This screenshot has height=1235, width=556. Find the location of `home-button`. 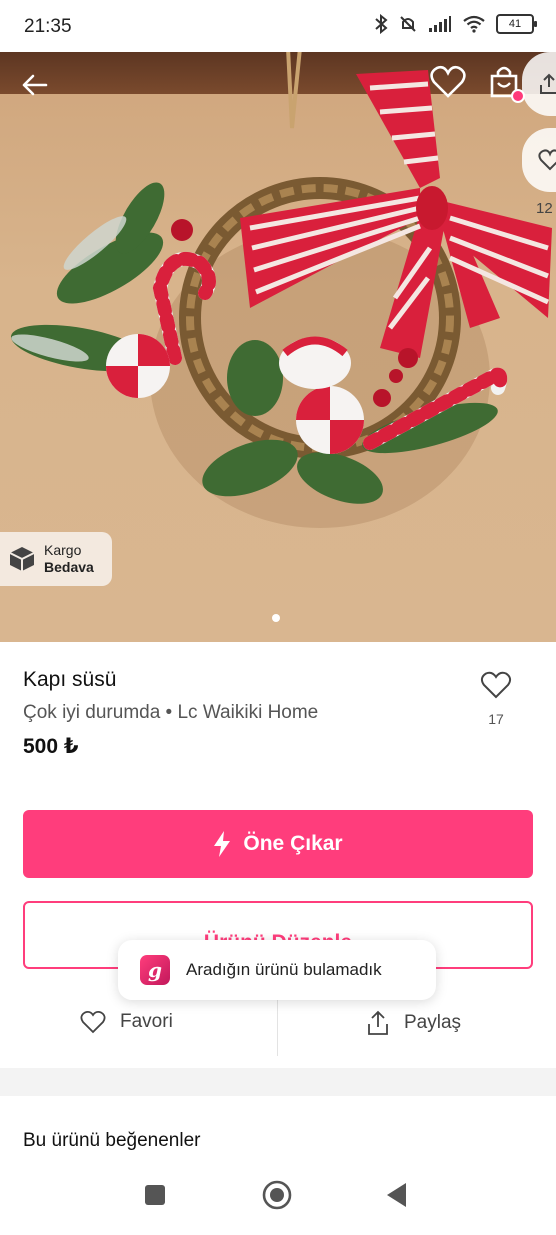

home-button is located at coordinates (277, 1197).